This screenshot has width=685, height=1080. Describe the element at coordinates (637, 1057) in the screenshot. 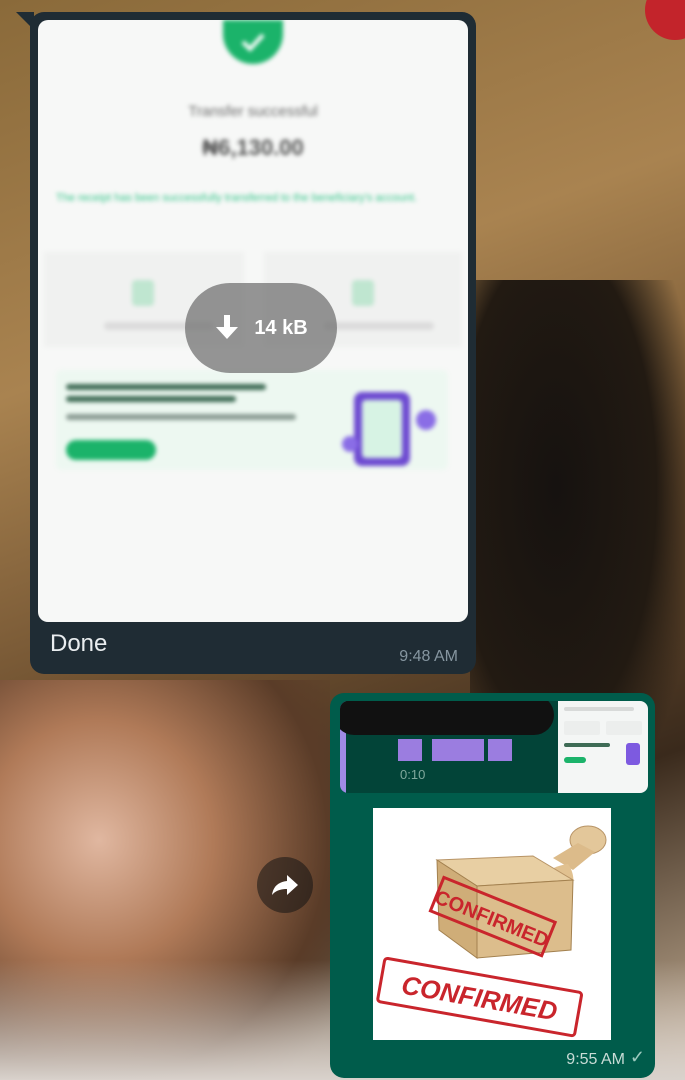

I see `single-check-icon: ✓` at that location.